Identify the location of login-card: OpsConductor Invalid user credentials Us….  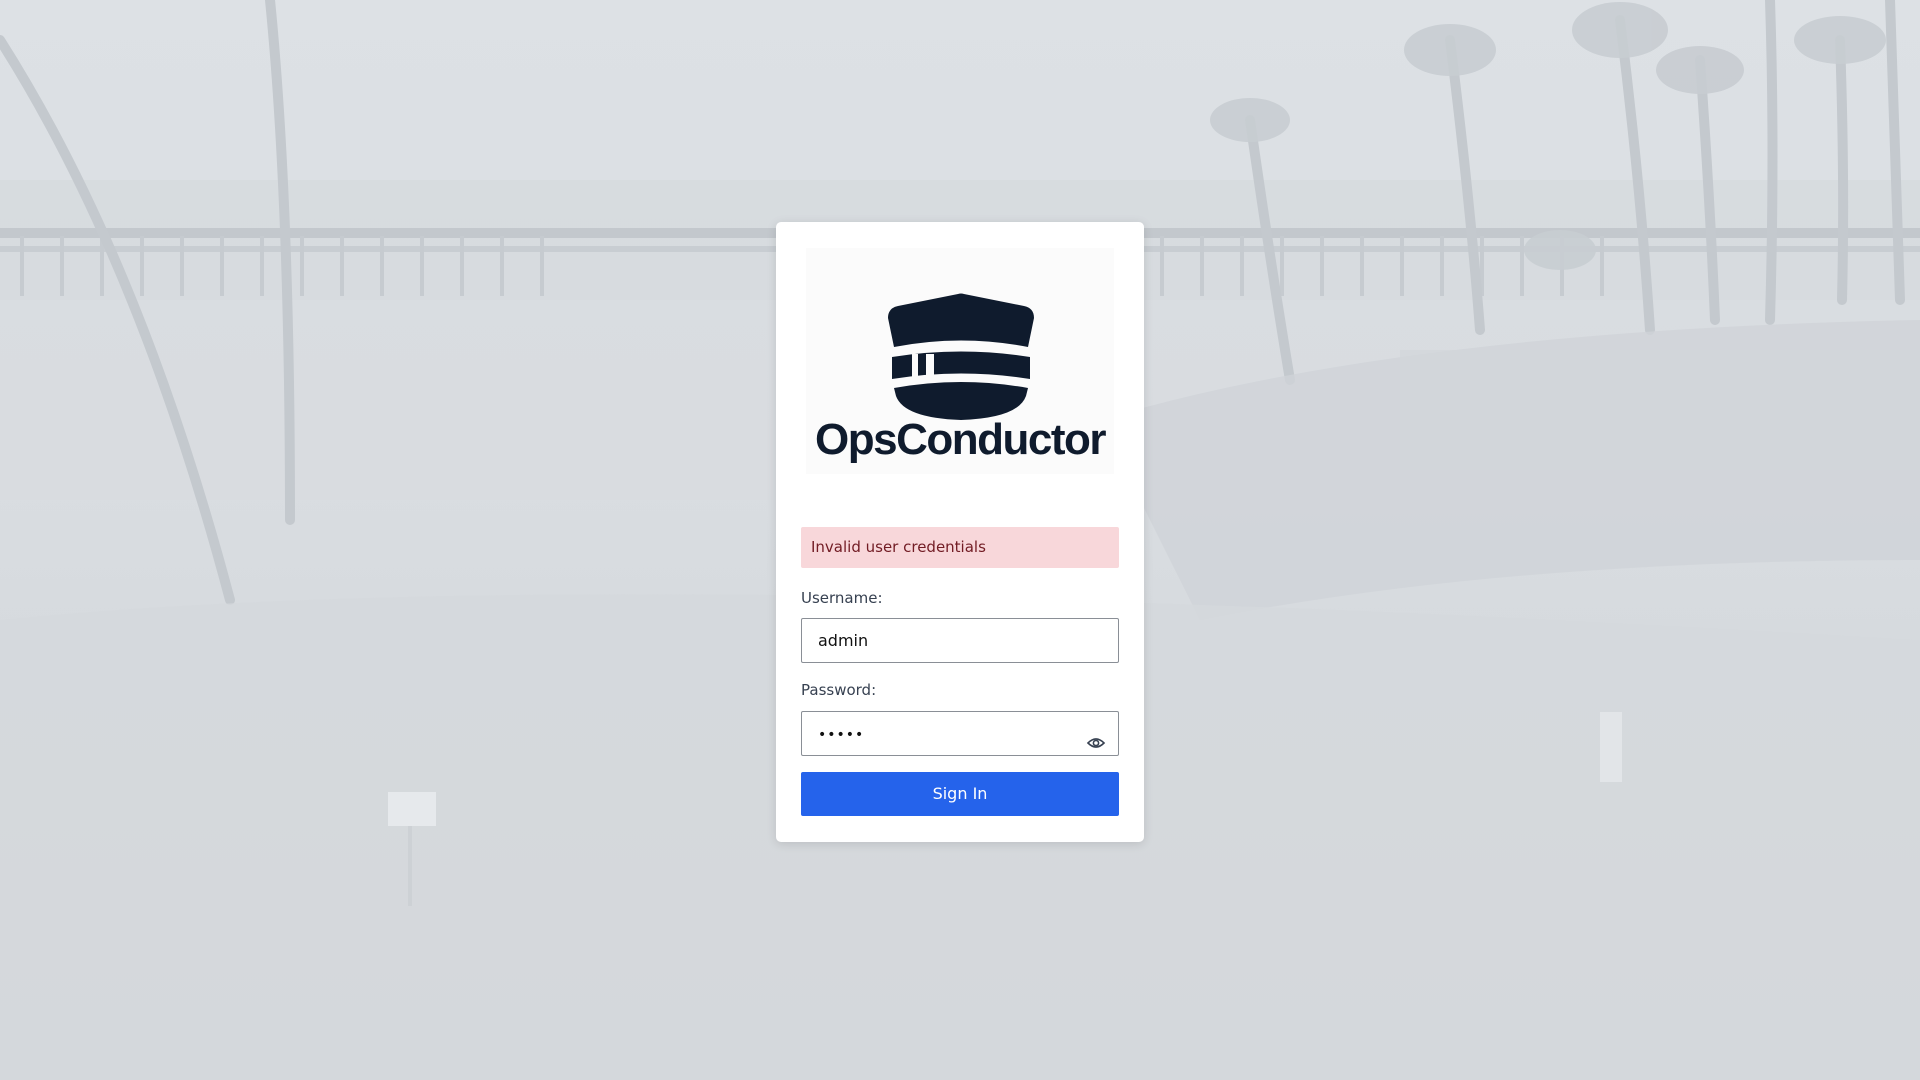
(960, 532).